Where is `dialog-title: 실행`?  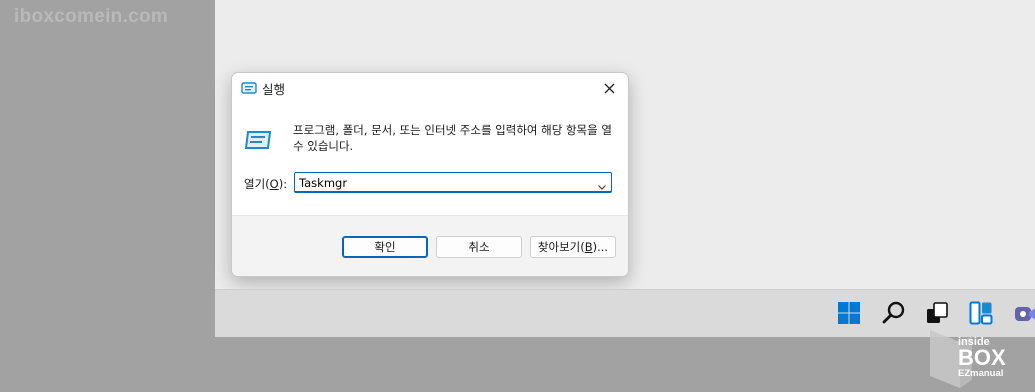
dialog-title: 실행 is located at coordinates (274, 89).